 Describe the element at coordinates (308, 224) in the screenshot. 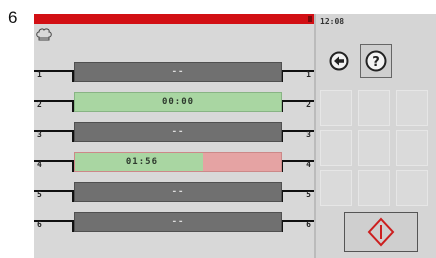

I see `row-number-right: 6` at that location.